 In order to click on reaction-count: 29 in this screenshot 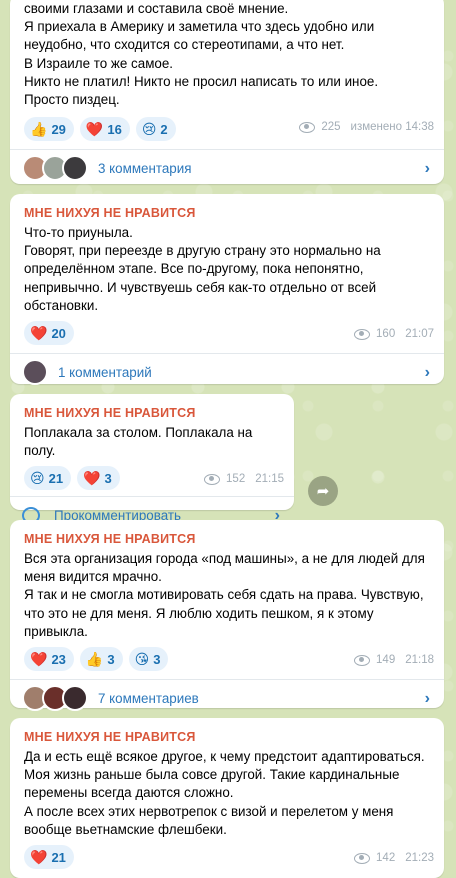, I will do `click(58, 129)`.